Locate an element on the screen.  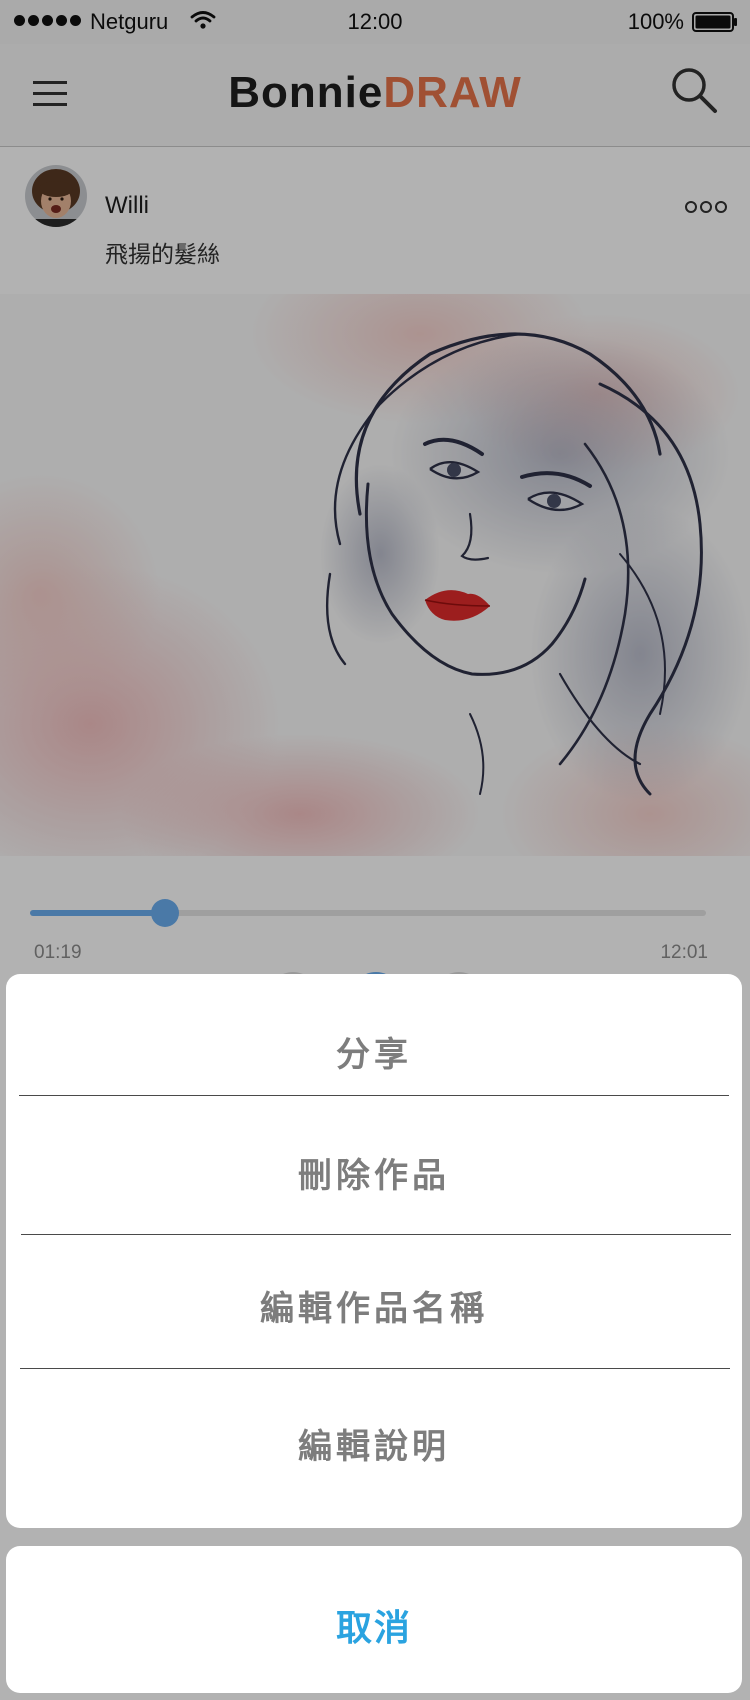
edit-description-action: 編輯說明 is located at coordinates (374, 1443).